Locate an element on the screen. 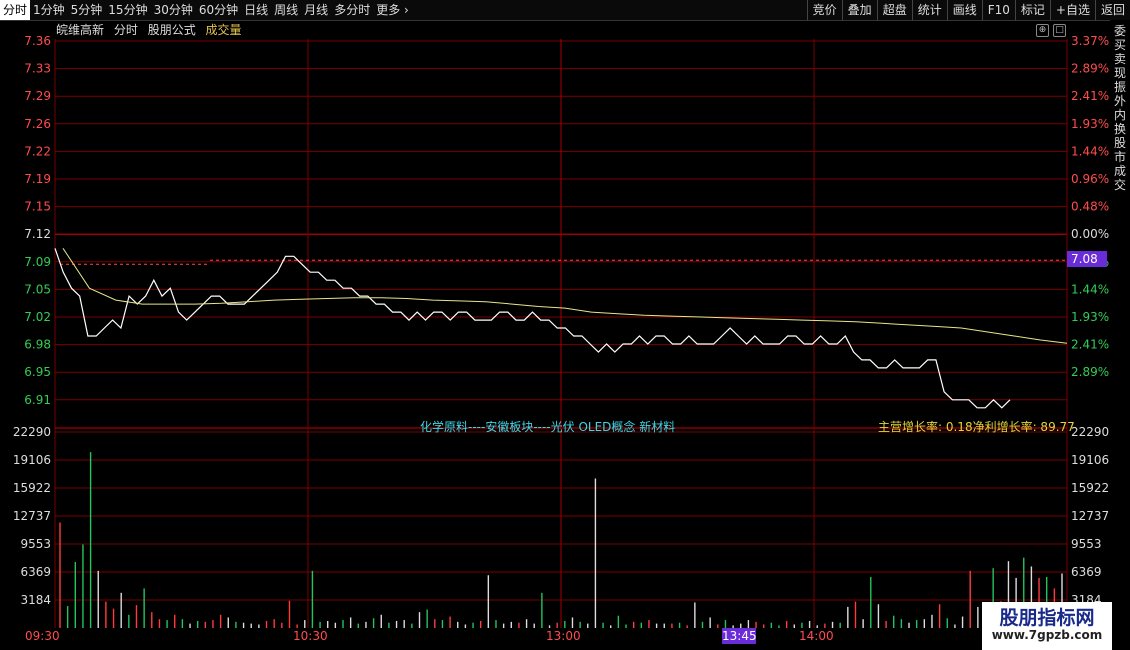 This screenshot has width=1130, height=650. volume-tick-right: 22290 is located at coordinates (1090, 432).